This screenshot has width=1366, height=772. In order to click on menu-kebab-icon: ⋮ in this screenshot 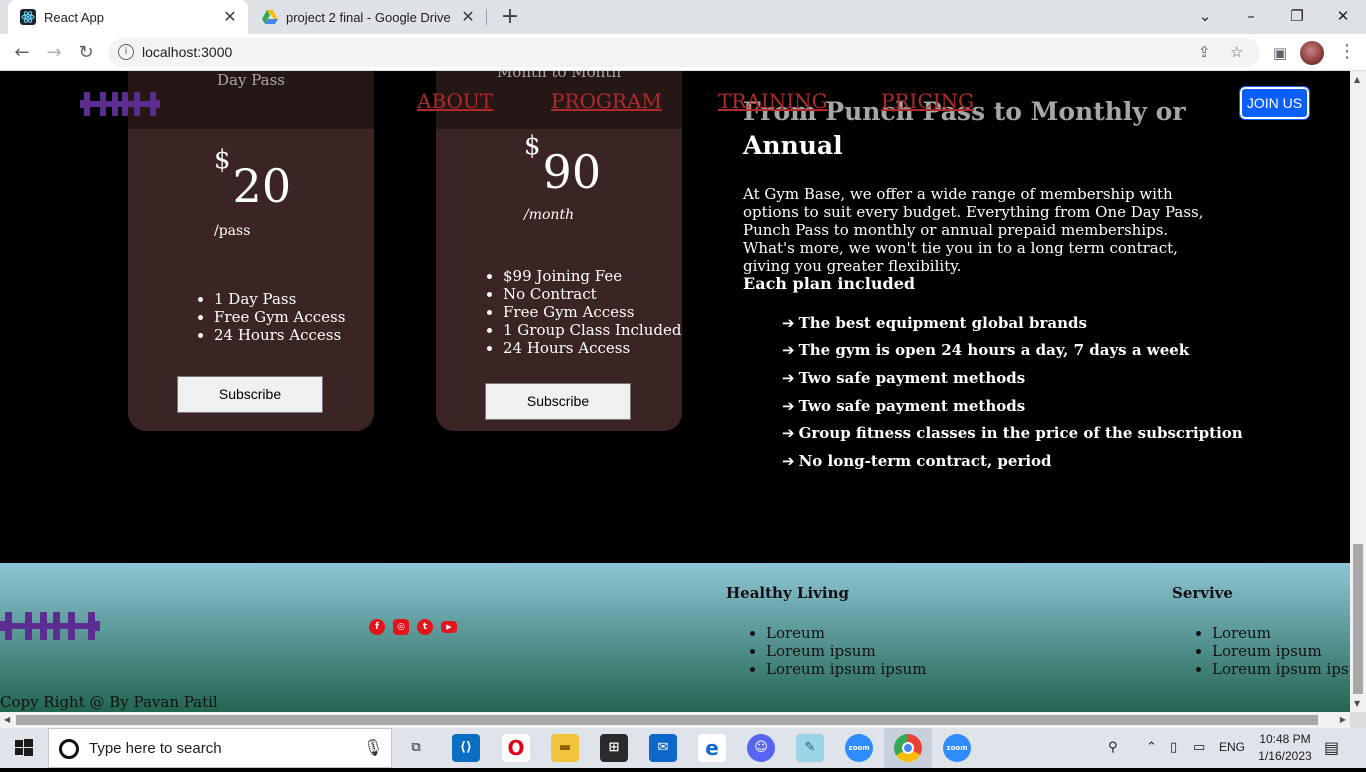, I will do `click(1347, 51)`.